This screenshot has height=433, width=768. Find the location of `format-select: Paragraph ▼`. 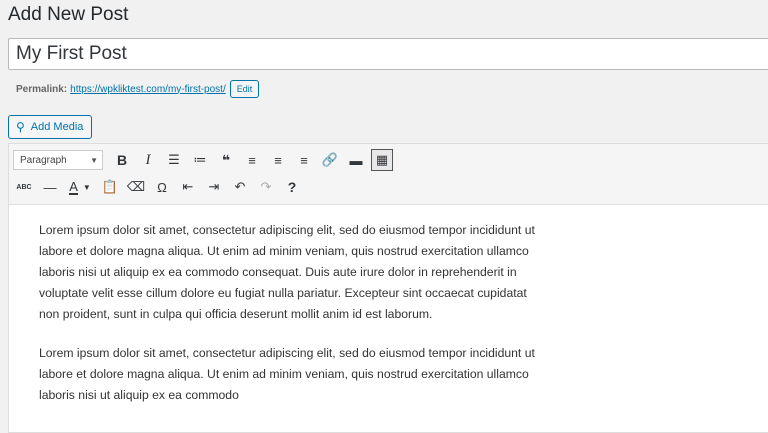

format-select: Paragraph ▼ is located at coordinates (58, 160).